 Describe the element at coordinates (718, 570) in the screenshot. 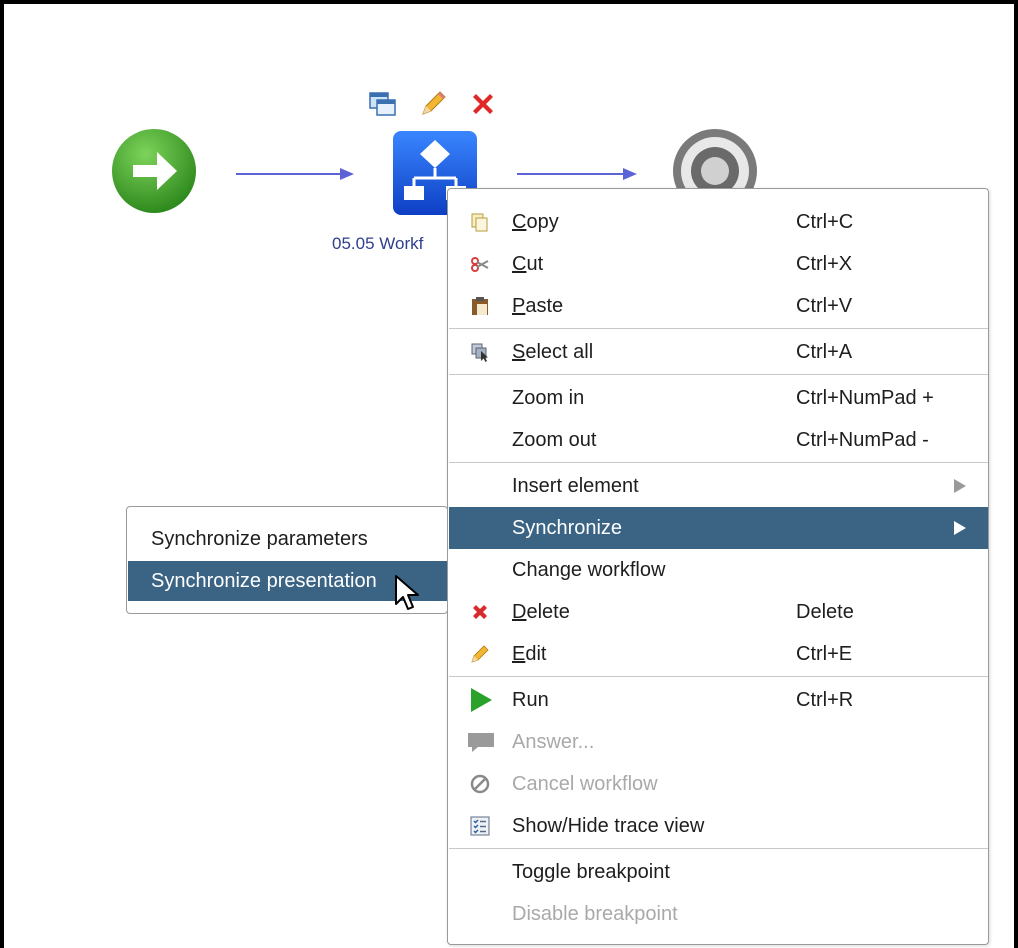

I see `menu-item-change-workflow: Change workflow` at that location.